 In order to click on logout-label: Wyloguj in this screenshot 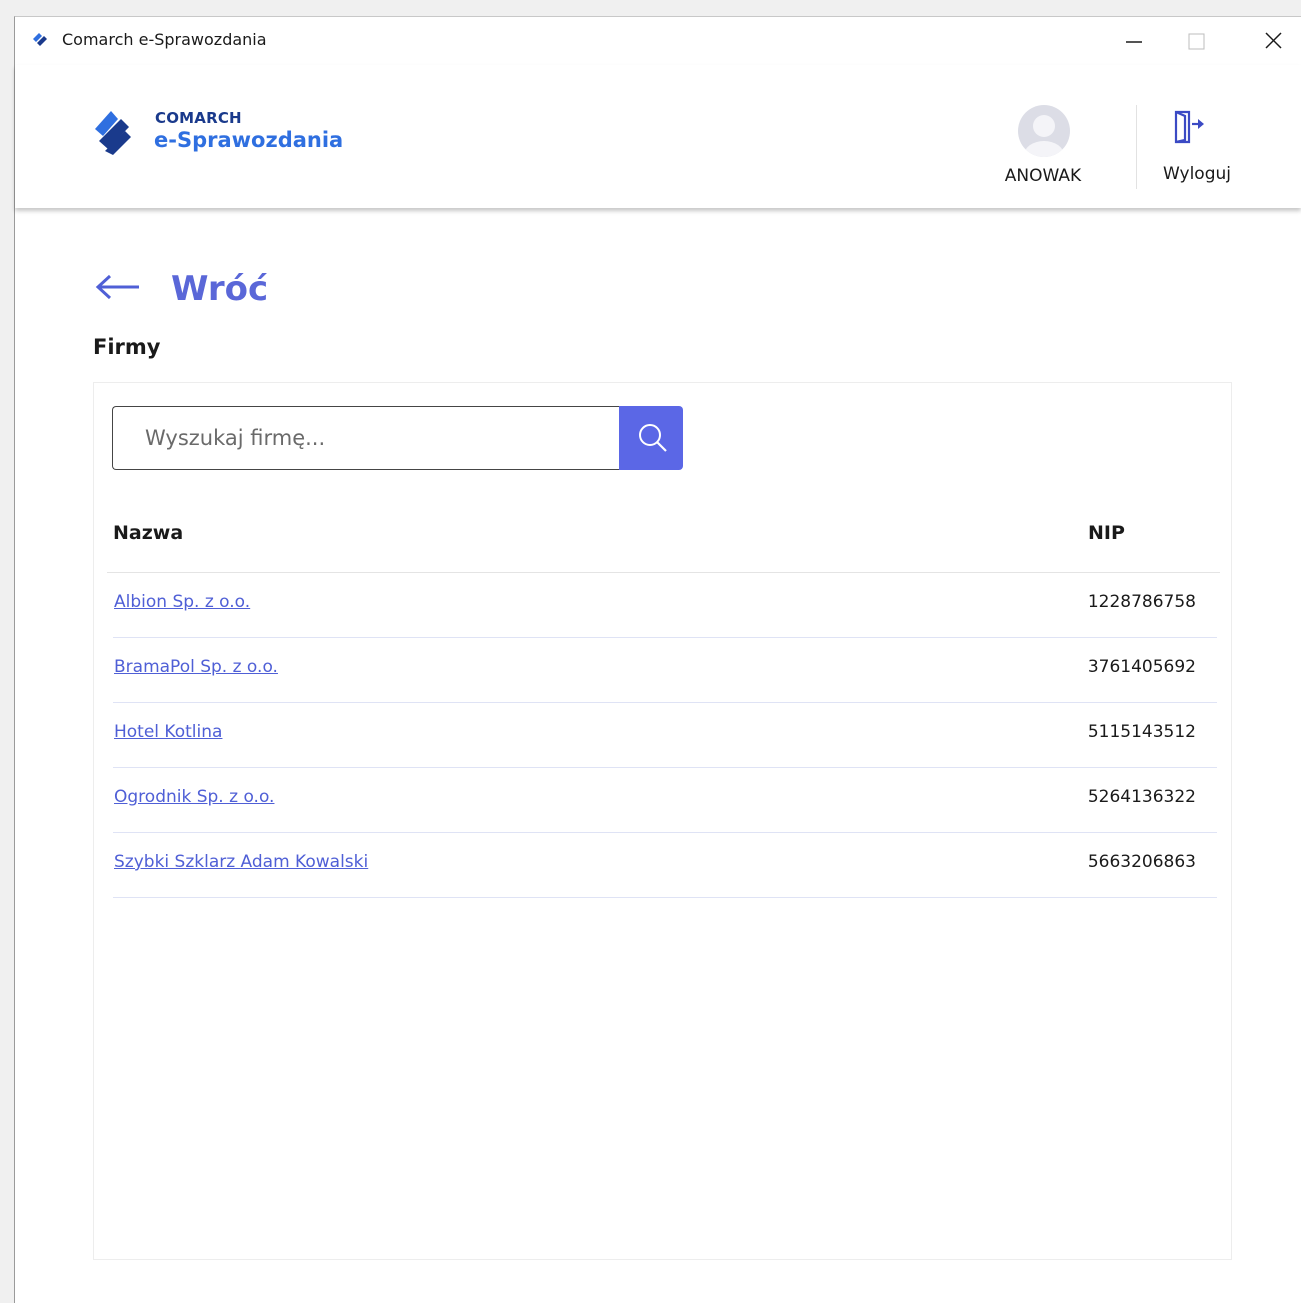, I will do `click(1197, 174)`.